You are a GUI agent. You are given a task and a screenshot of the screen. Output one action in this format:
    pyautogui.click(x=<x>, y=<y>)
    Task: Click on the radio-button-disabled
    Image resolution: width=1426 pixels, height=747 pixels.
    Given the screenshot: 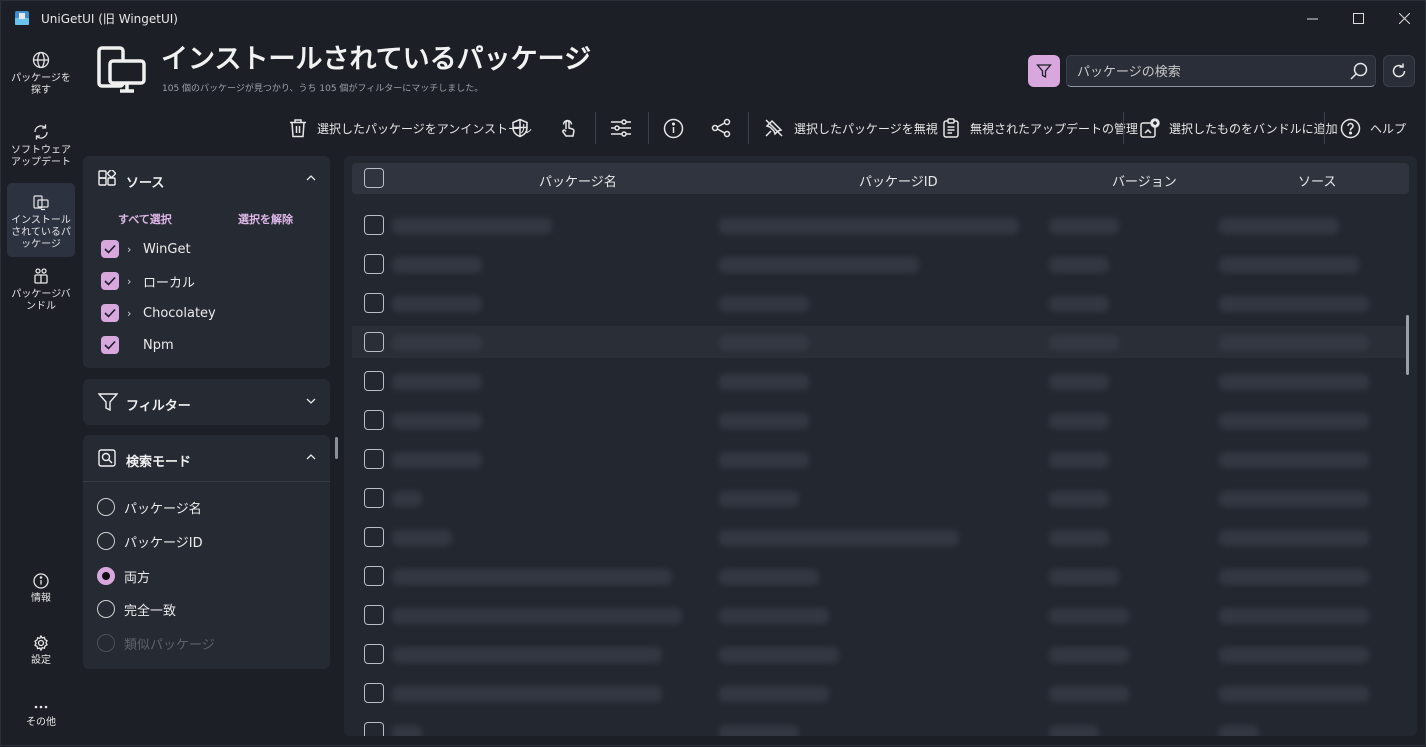 What is the action you would take?
    pyautogui.click(x=106, y=643)
    